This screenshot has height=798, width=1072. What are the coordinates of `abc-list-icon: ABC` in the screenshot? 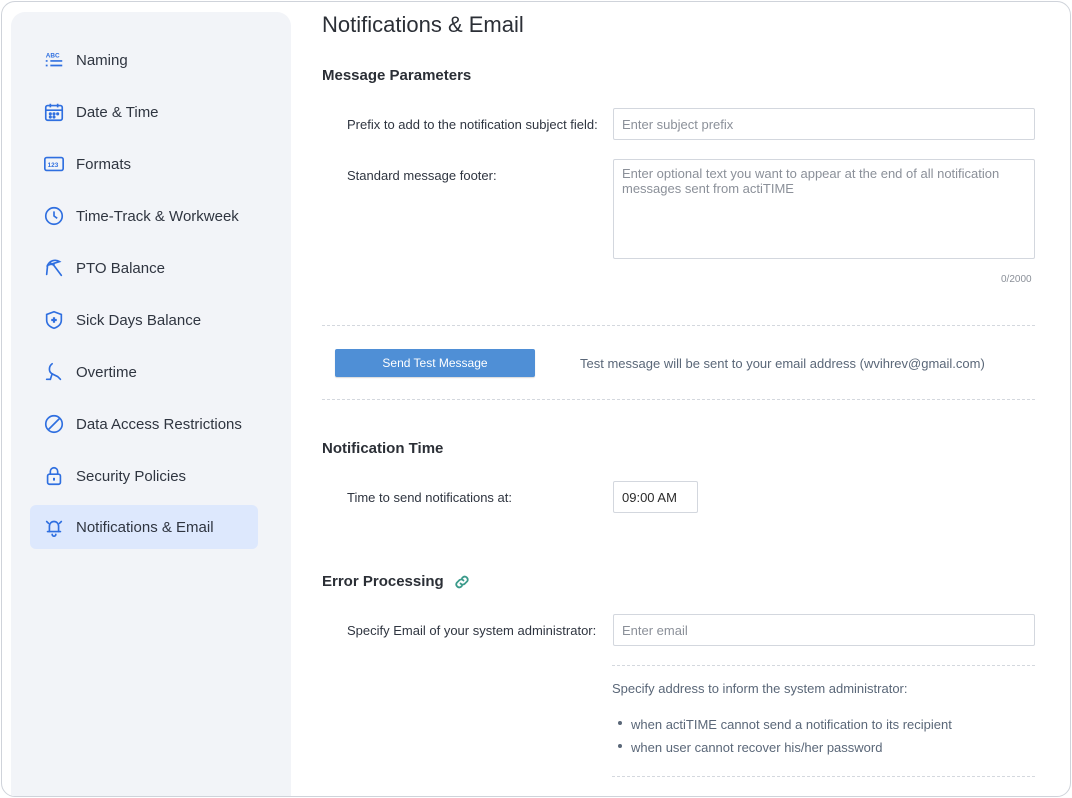 It's located at (54, 60).